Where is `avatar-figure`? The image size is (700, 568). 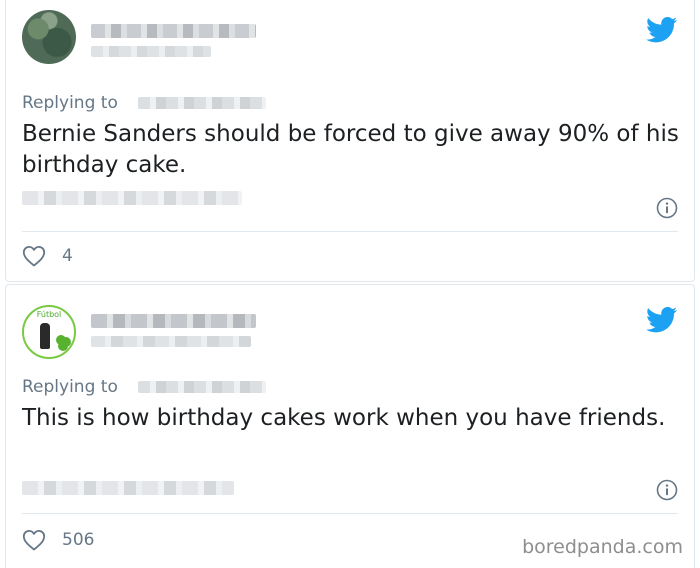
avatar-figure is located at coordinates (45, 336).